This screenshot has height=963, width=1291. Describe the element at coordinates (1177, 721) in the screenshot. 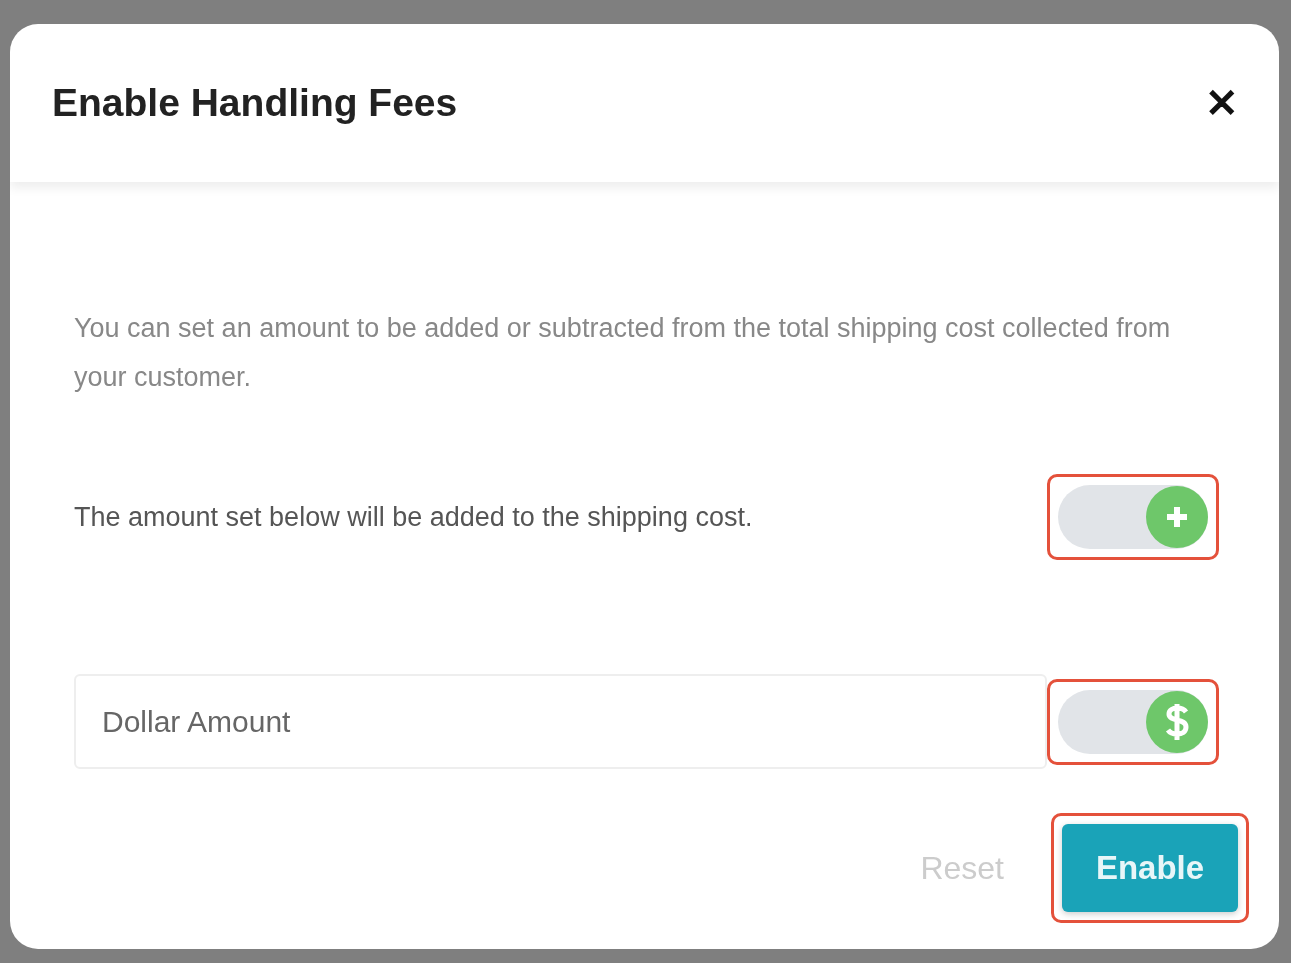

I see `dollar-icon` at that location.